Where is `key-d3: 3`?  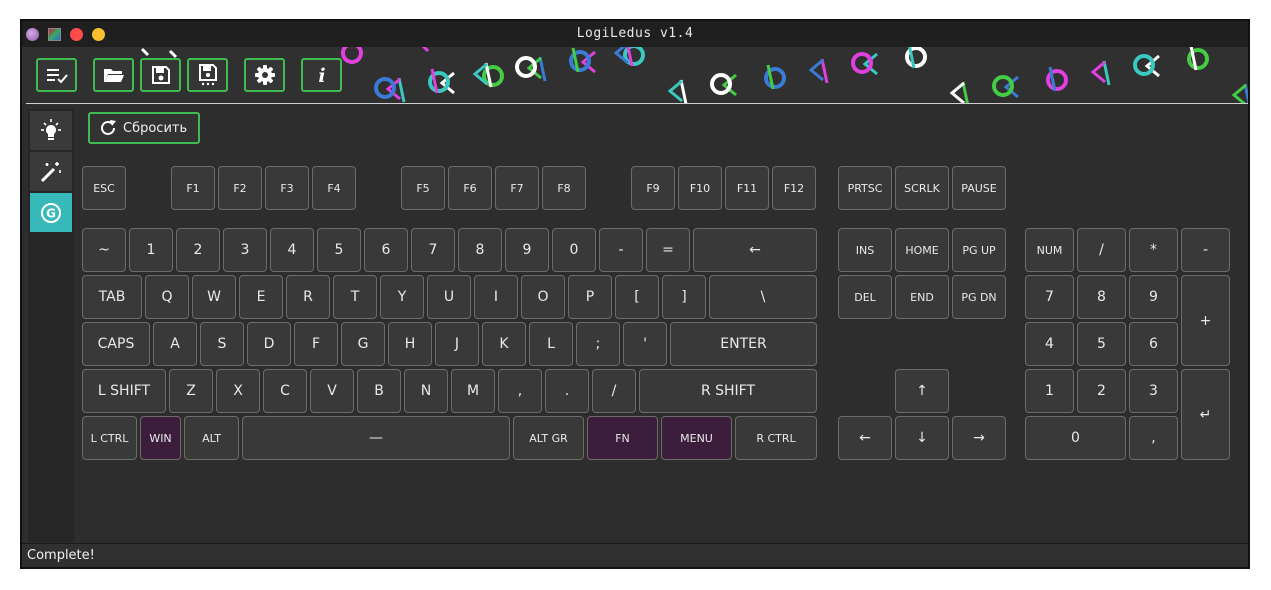 key-d3: 3 is located at coordinates (245, 250).